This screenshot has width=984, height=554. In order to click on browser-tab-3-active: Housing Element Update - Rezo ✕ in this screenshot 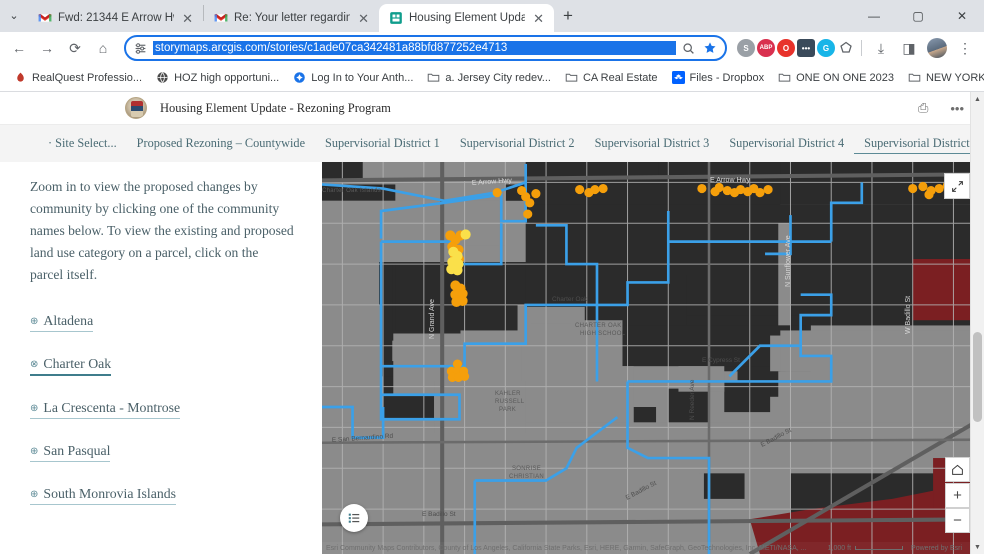, I will do `click(466, 18)`.